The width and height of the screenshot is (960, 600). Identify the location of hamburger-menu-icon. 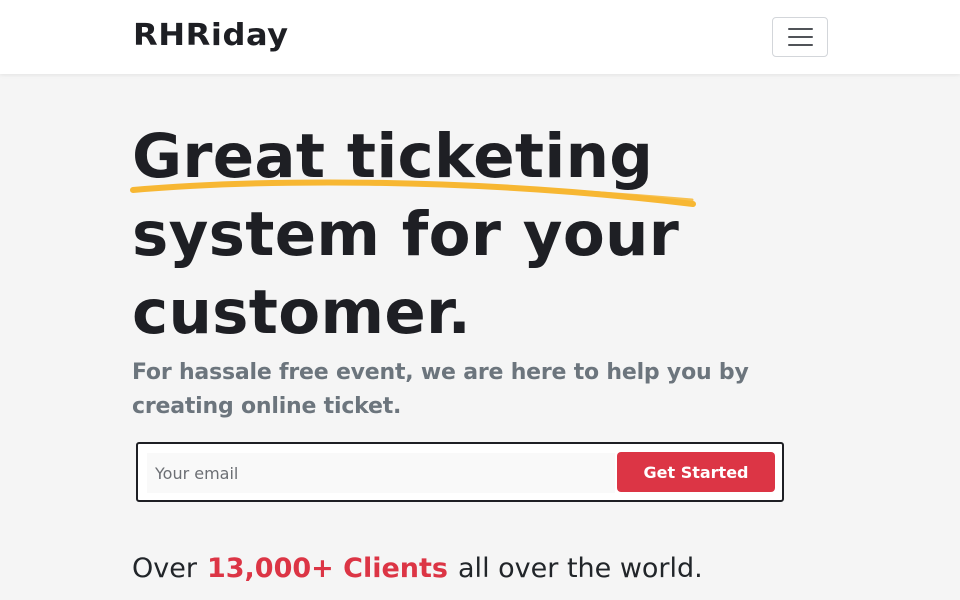
(800, 37).